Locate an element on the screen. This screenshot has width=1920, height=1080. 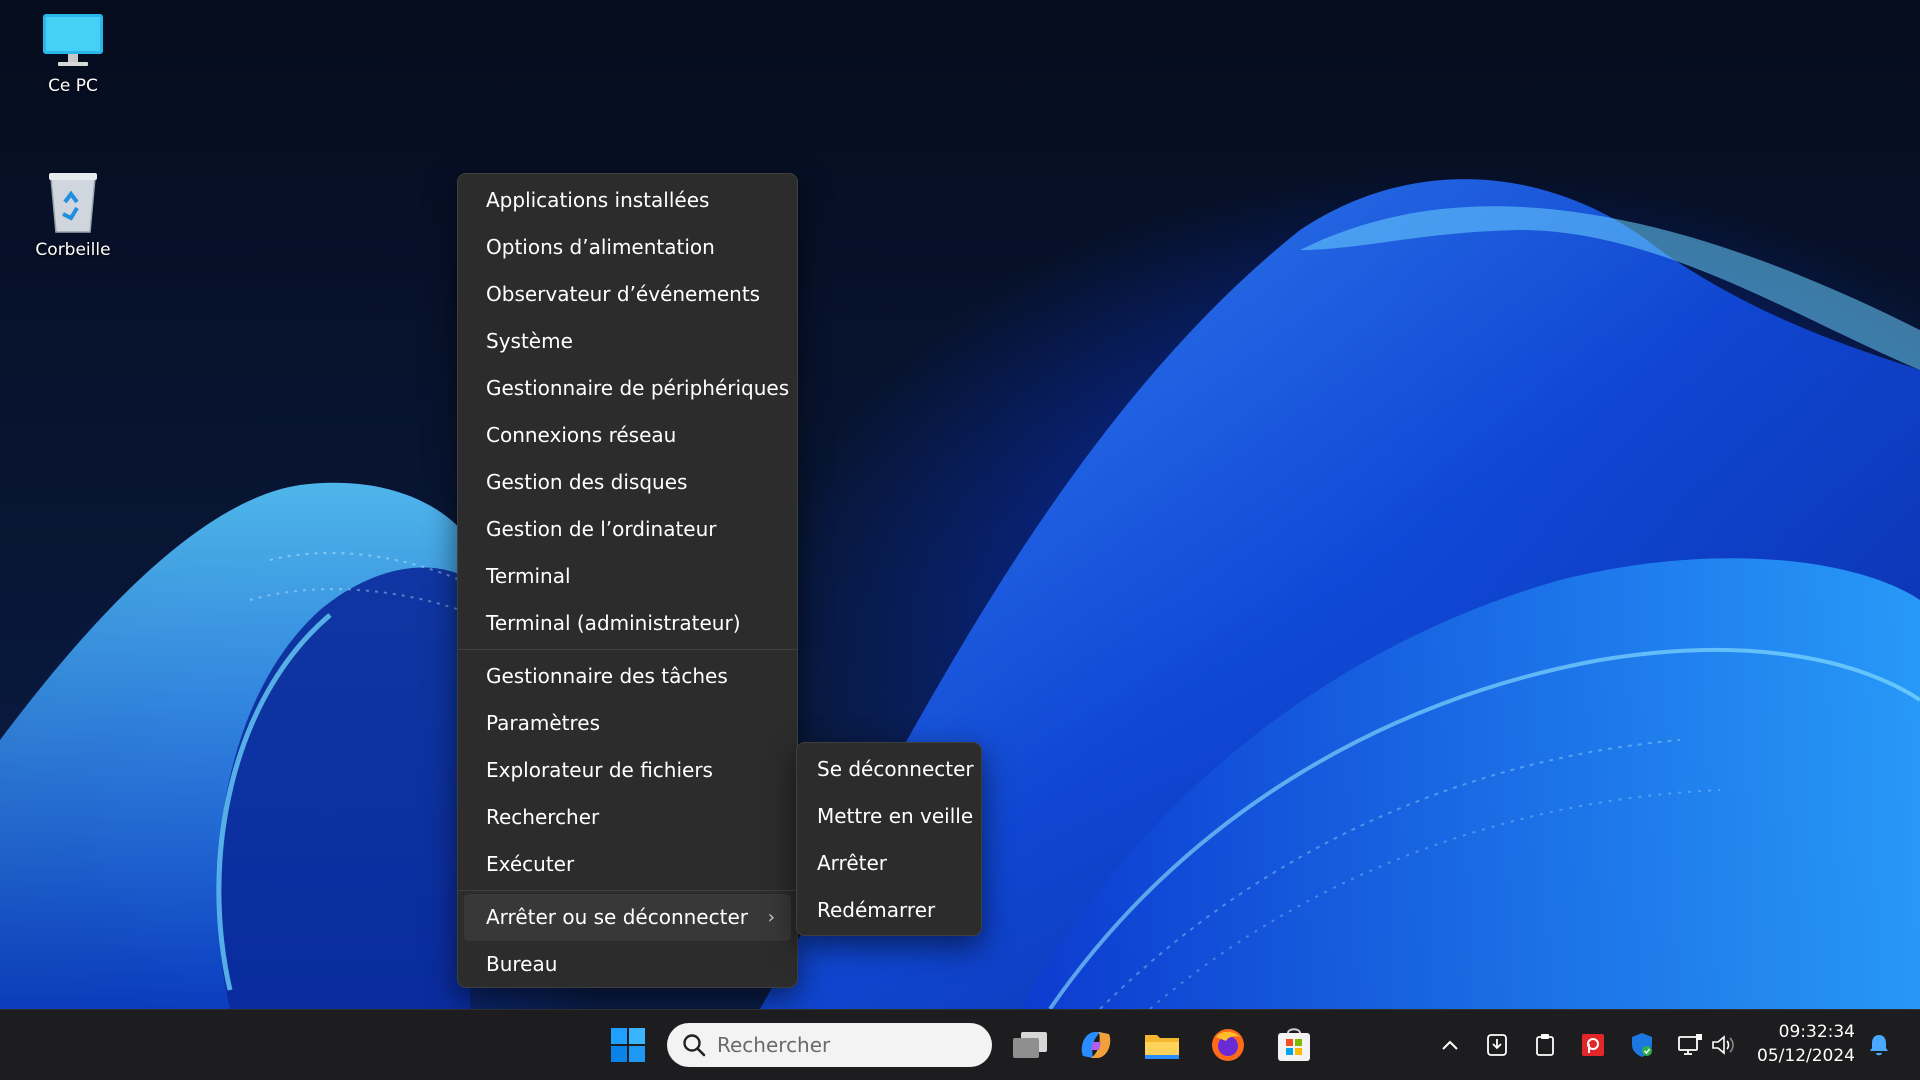
menu-item-task-manager: Gestionnaire des tâches is located at coordinates (627, 676).